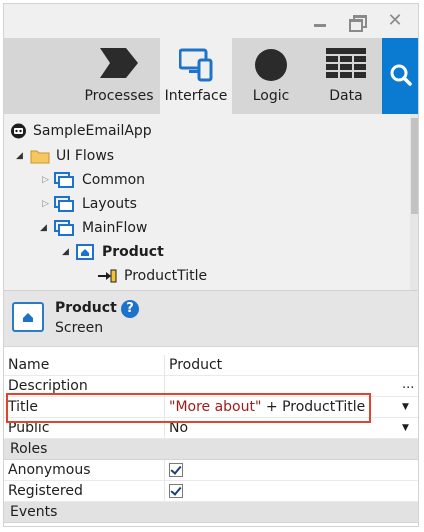 The height and width of the screenshot is (532, 424). I want to click on property-row-registered: Registered, so click(211, 491).